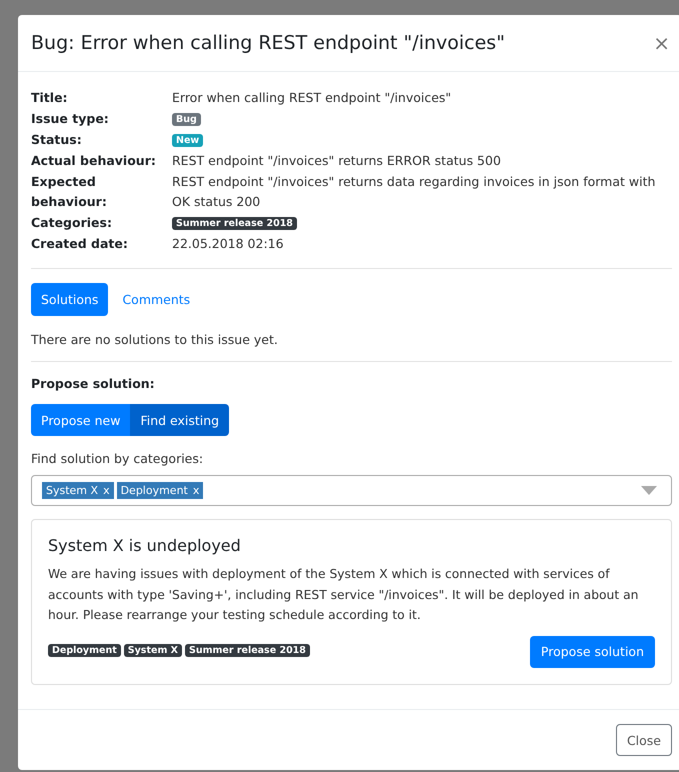 This screenshot has width=679, height=772. Describe the element at coordinates (80, 244) in the screenshot. I see `field-label: Created date:` at that location.